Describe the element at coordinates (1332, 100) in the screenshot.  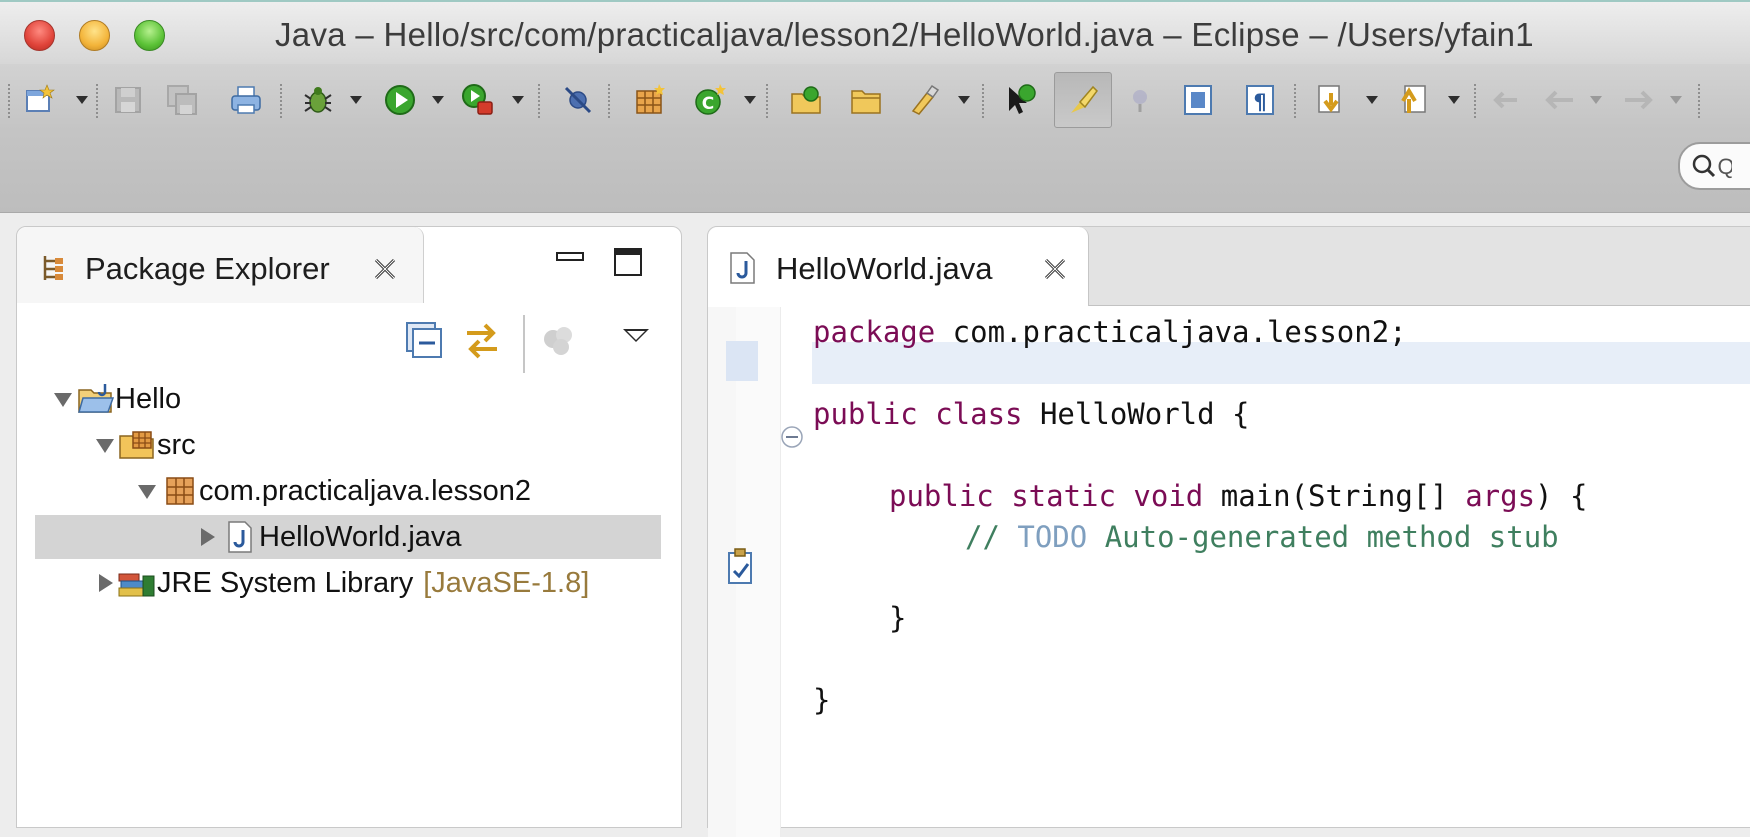
I see `next-annotation-icon` at that location.